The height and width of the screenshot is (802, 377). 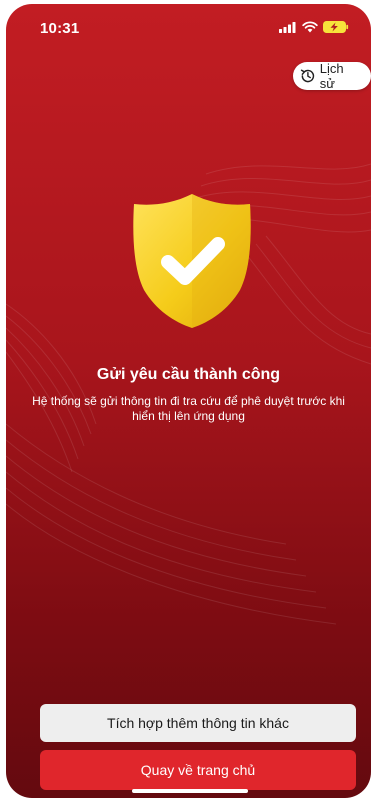 I want to click on status-icons, so click(x=314, y=27).